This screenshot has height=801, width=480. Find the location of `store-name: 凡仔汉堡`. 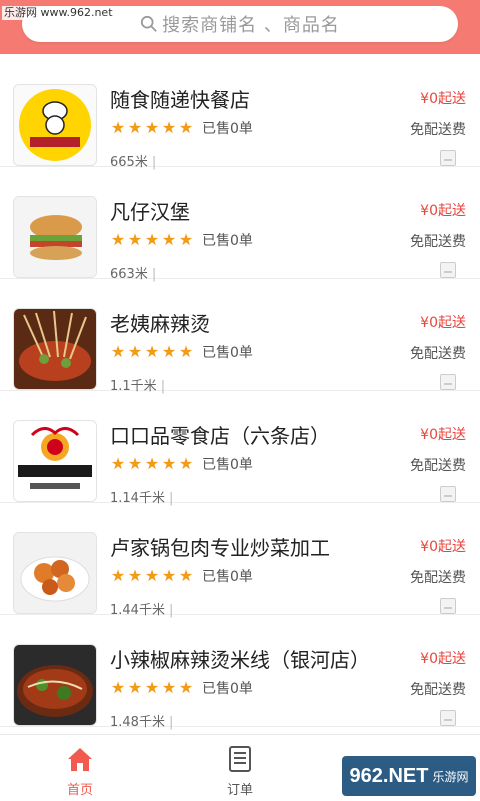

store-name: 凡仔汉堡 is located at coordinates (150, 212).